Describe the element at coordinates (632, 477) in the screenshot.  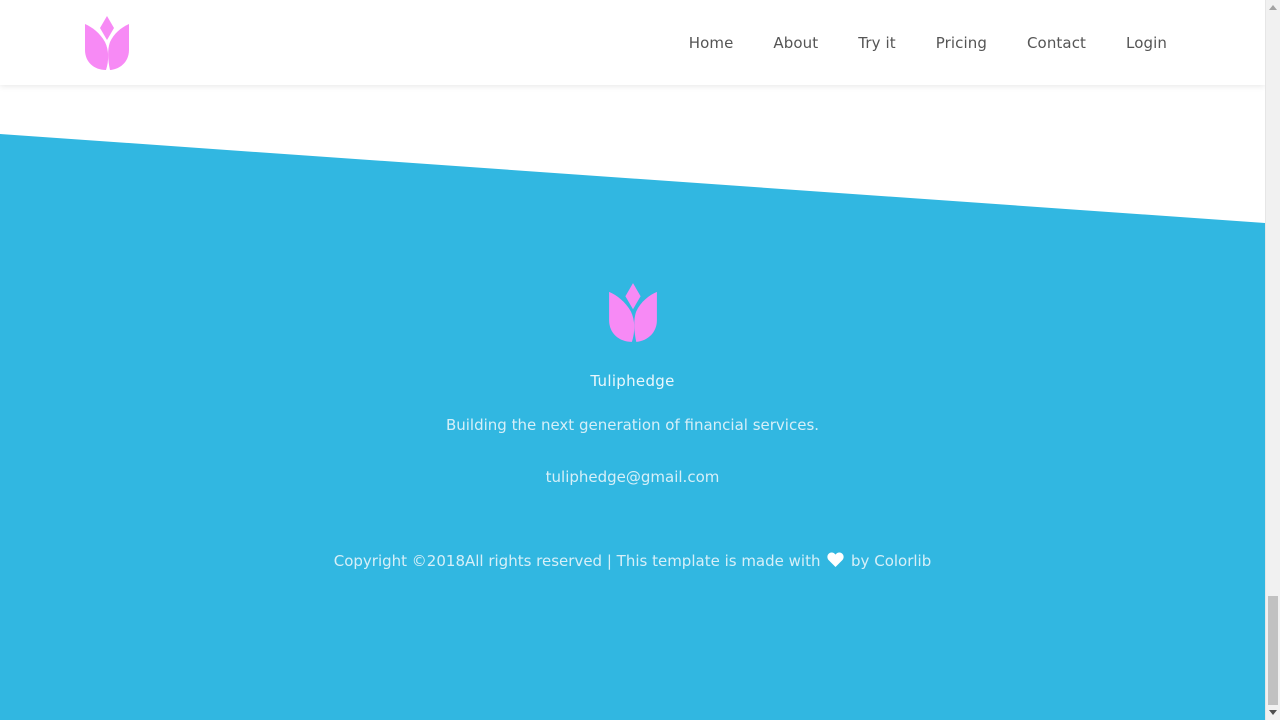
I see `footer-email-link: tuliphedge@gmail.com` at that location.